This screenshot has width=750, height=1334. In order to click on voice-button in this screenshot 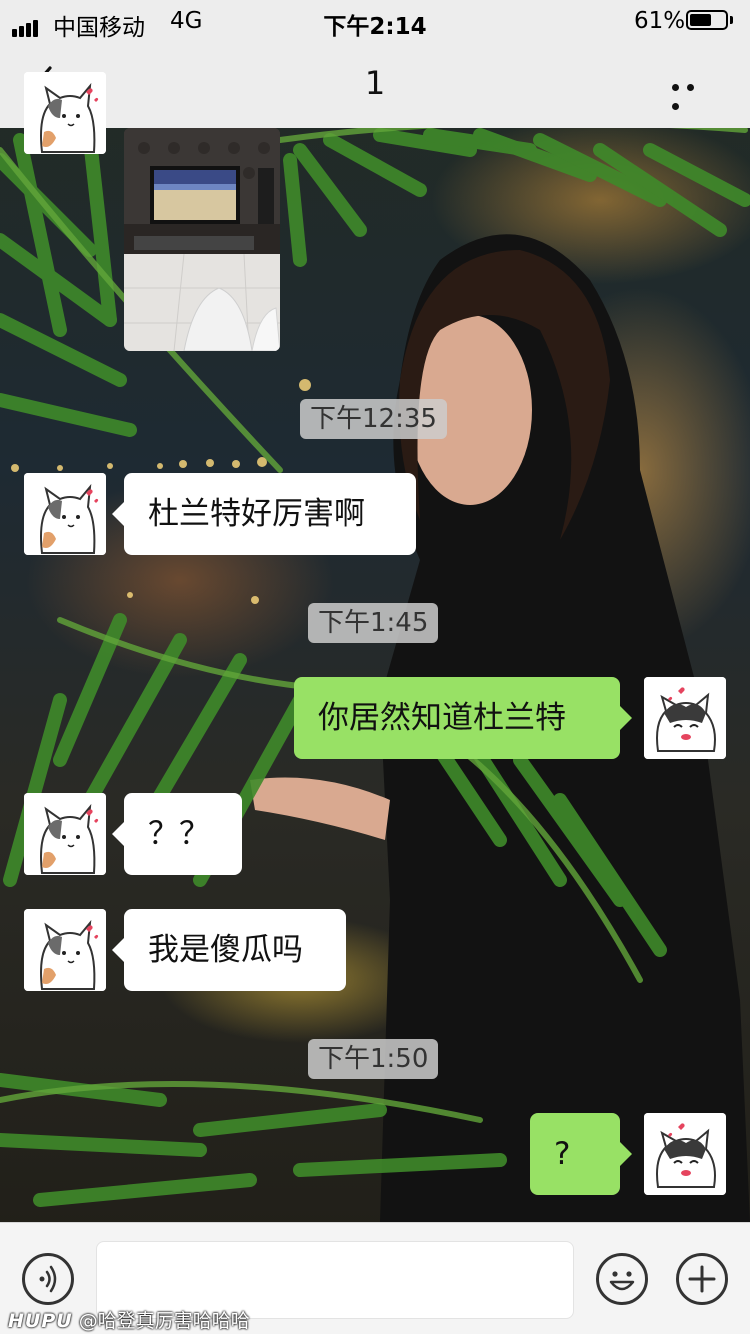, I will do `click(48, 1279)`.